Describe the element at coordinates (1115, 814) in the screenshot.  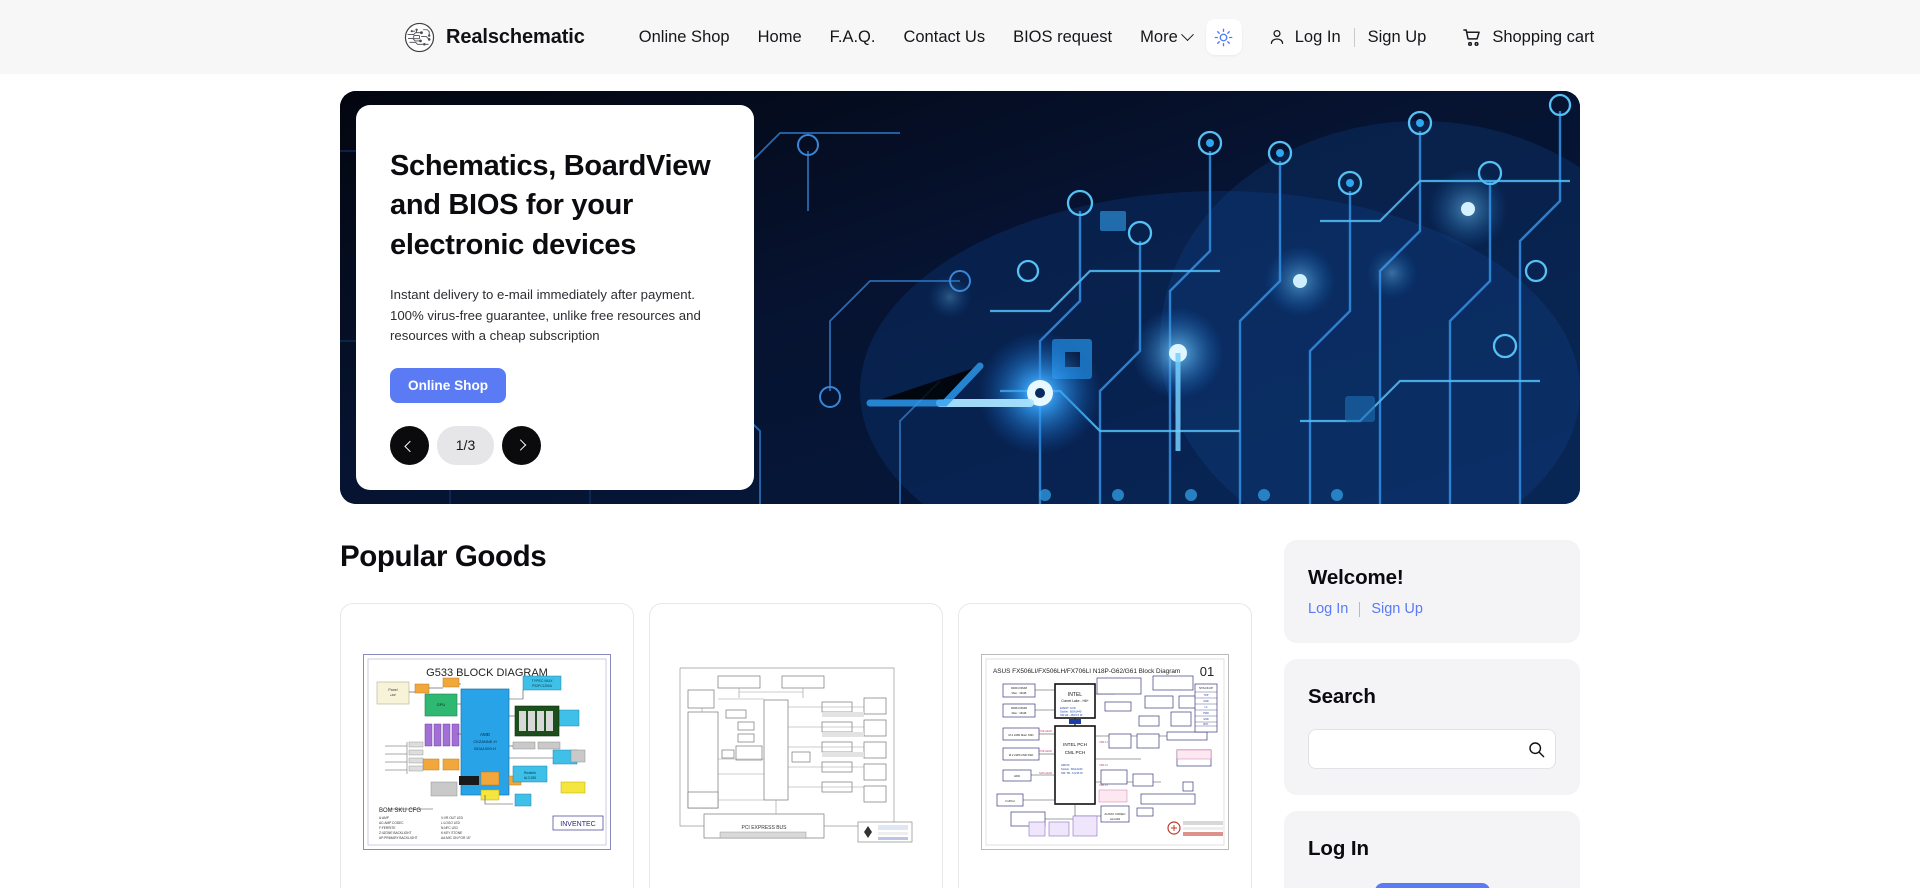
I see `svg-text: AUDIO CODEC` at that location.